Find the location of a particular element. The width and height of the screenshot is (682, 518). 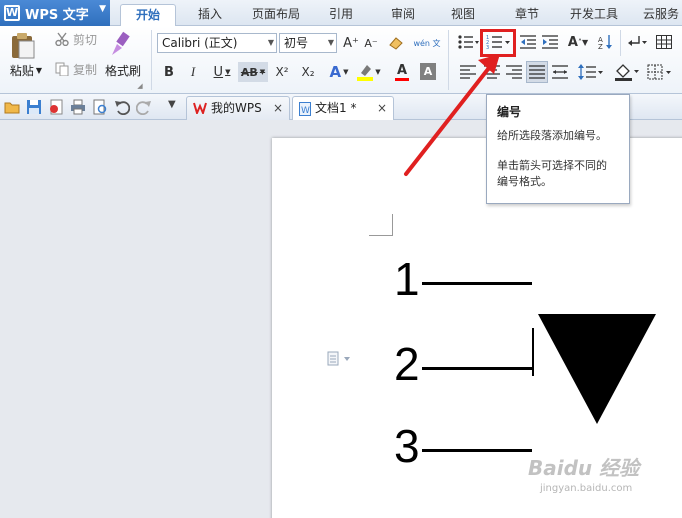

align-center-icon is located at coordinates (492, 72).